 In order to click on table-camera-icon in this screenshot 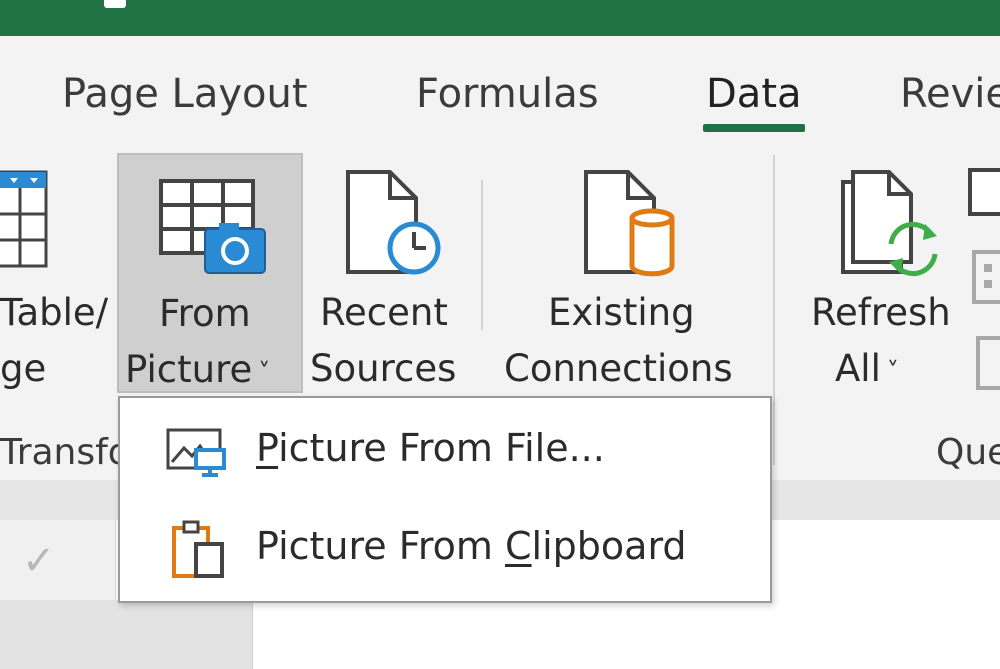, I will do `click(212, 226)`.